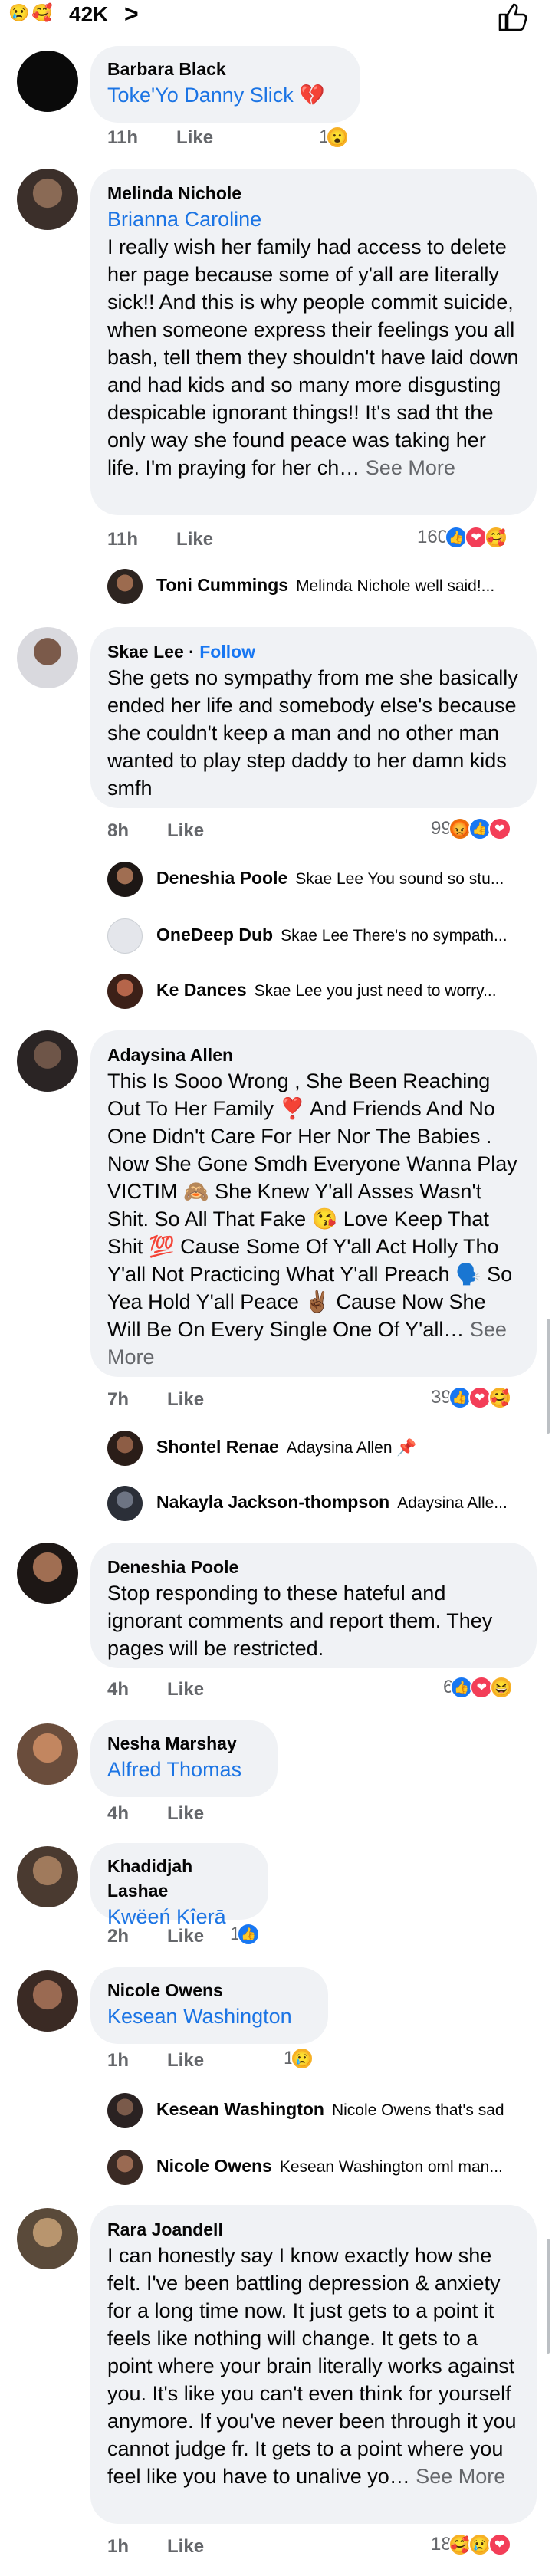  I want to click on reply-author: Deneshia Poole, so click(222, 878).